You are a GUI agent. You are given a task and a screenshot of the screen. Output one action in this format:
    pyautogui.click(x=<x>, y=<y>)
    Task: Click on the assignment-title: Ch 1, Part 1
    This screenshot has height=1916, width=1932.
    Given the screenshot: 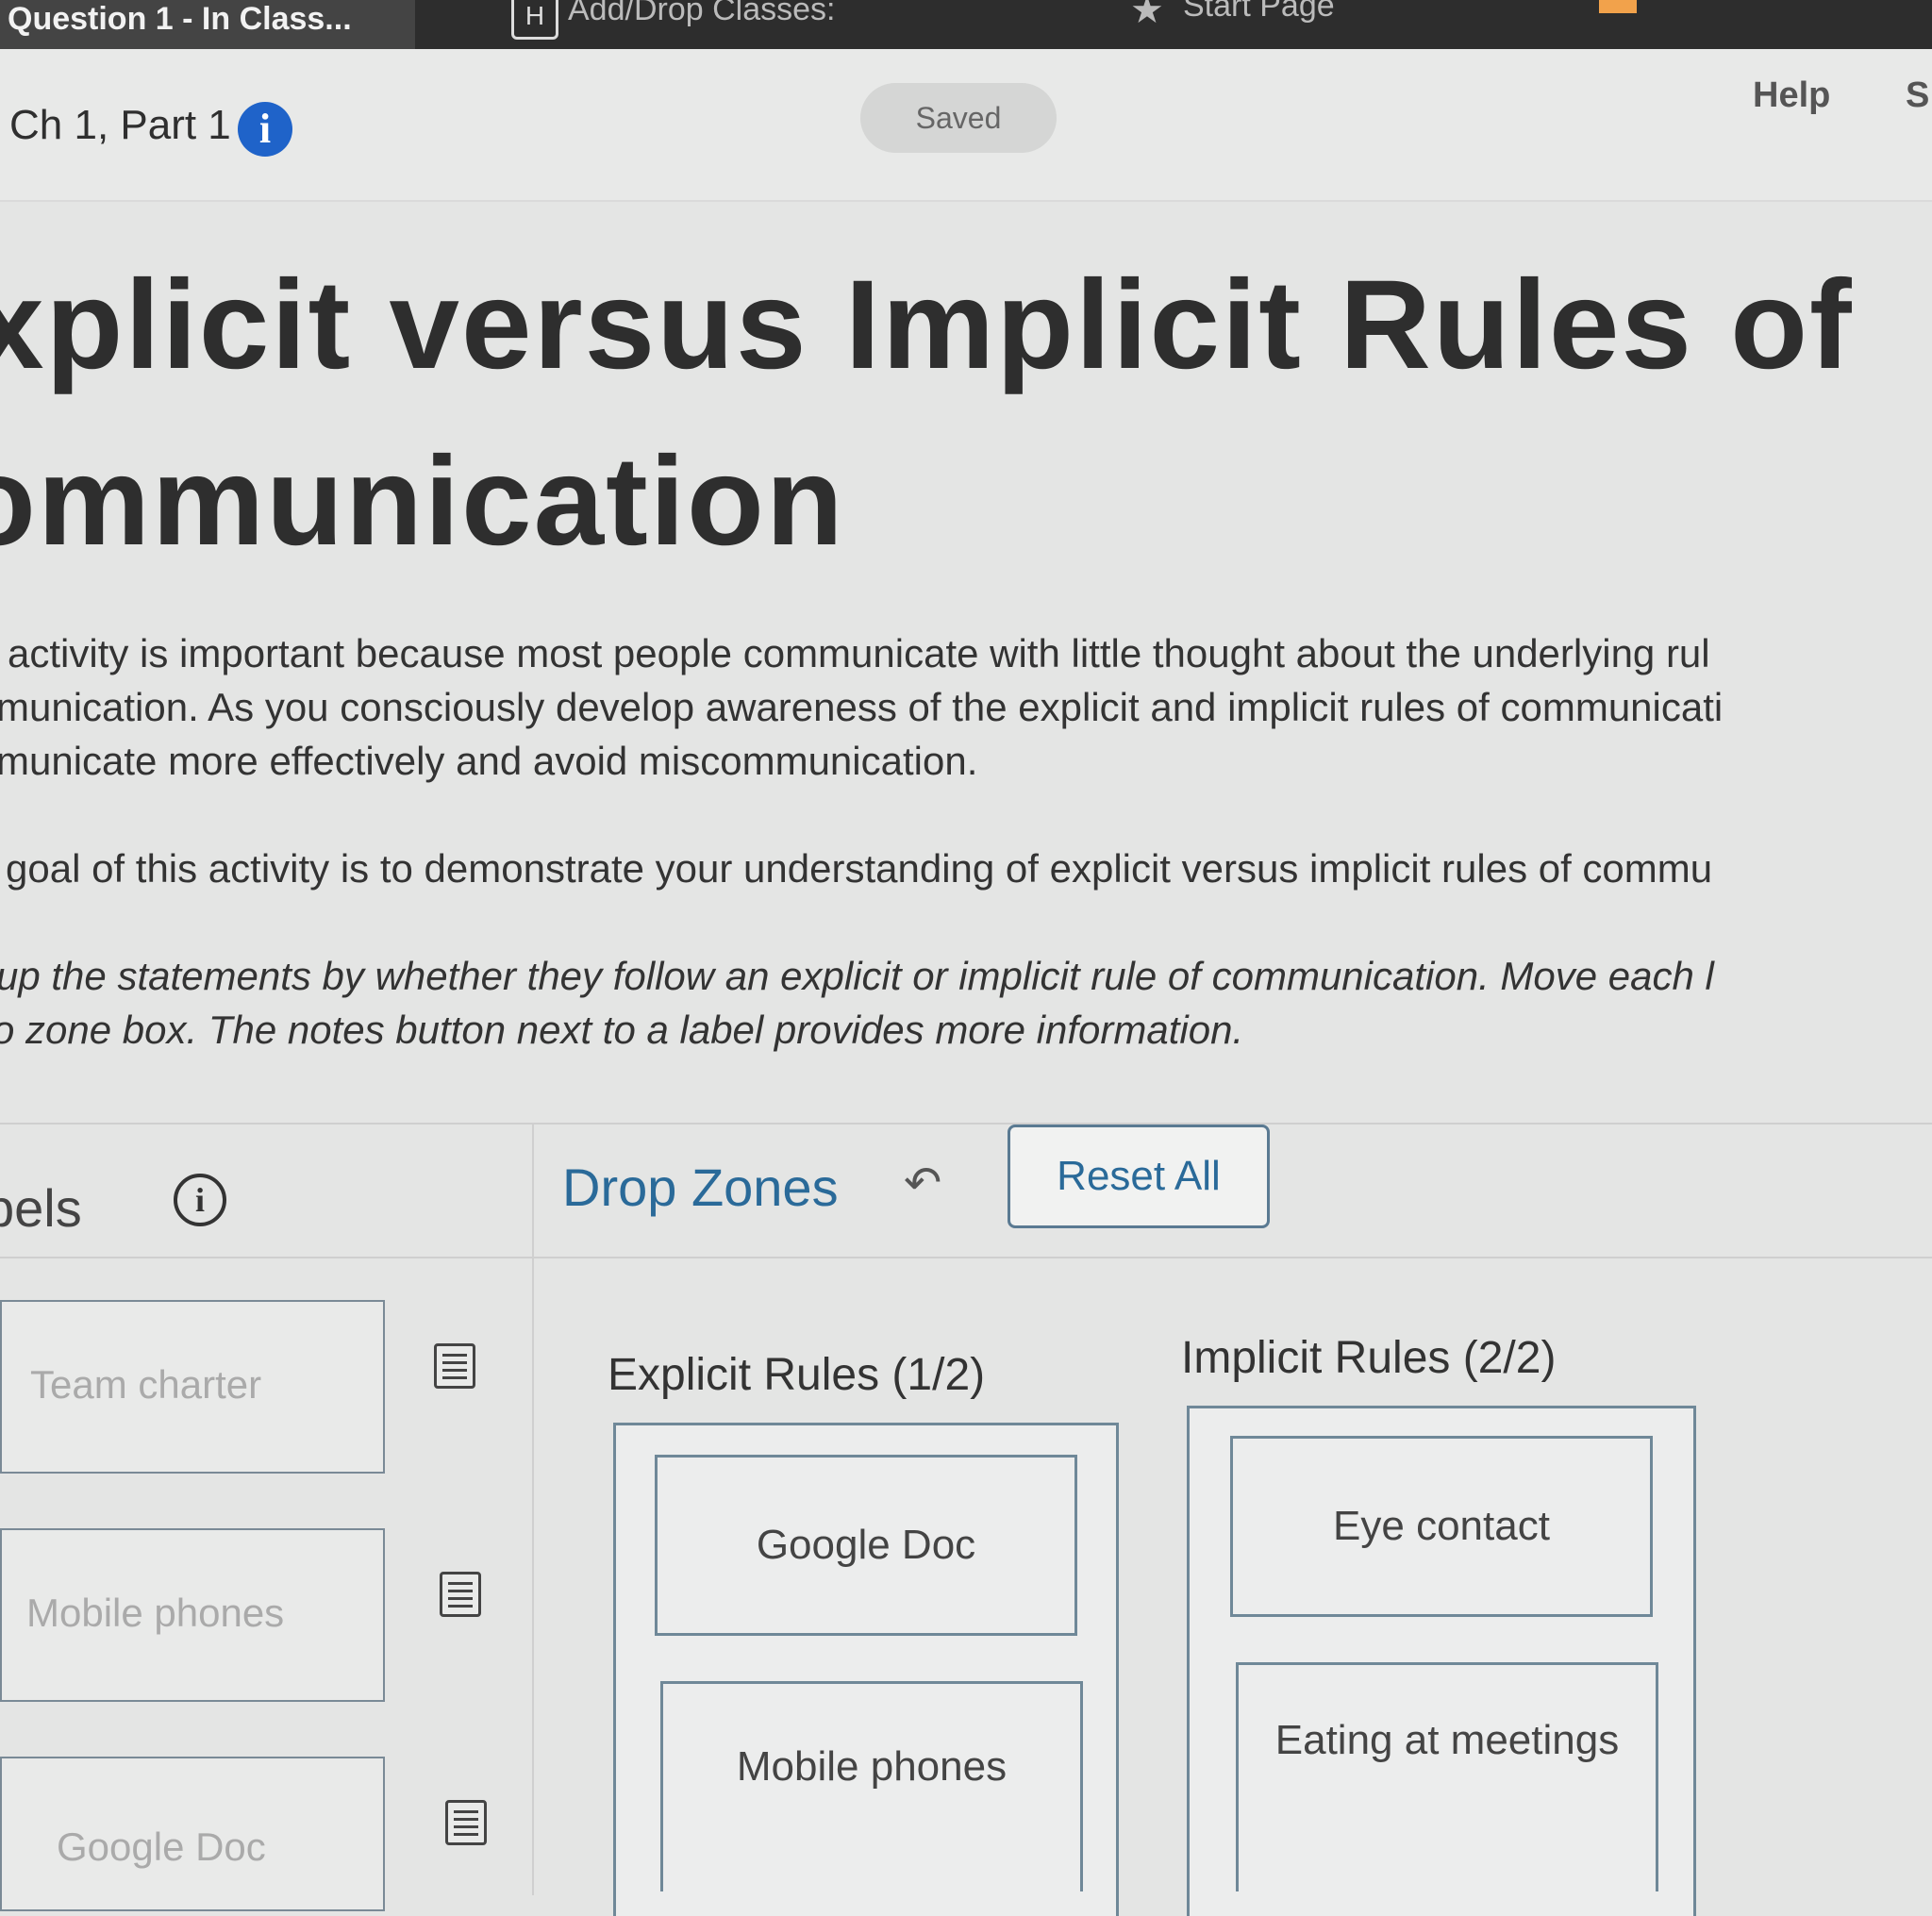 What is the action you would take?
    pyautogui.click(x=120, y=125)
    